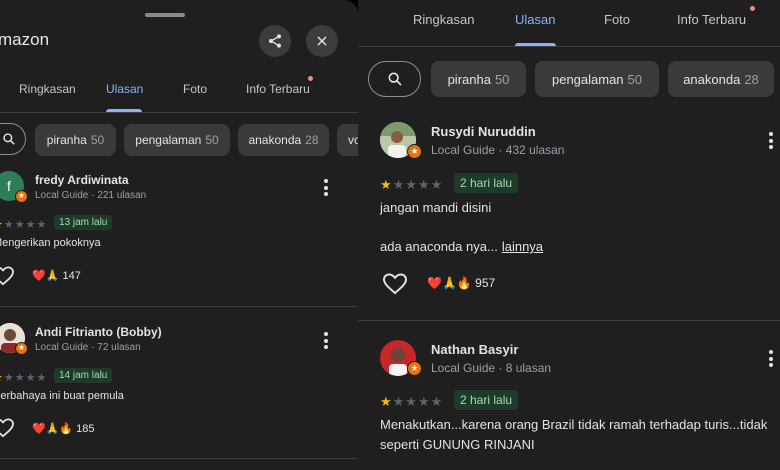 The height and width of the screenshot is (470, 780). I want to click on reviewer-meta: Local Guide · 8 ulasan, so click(491, 368).